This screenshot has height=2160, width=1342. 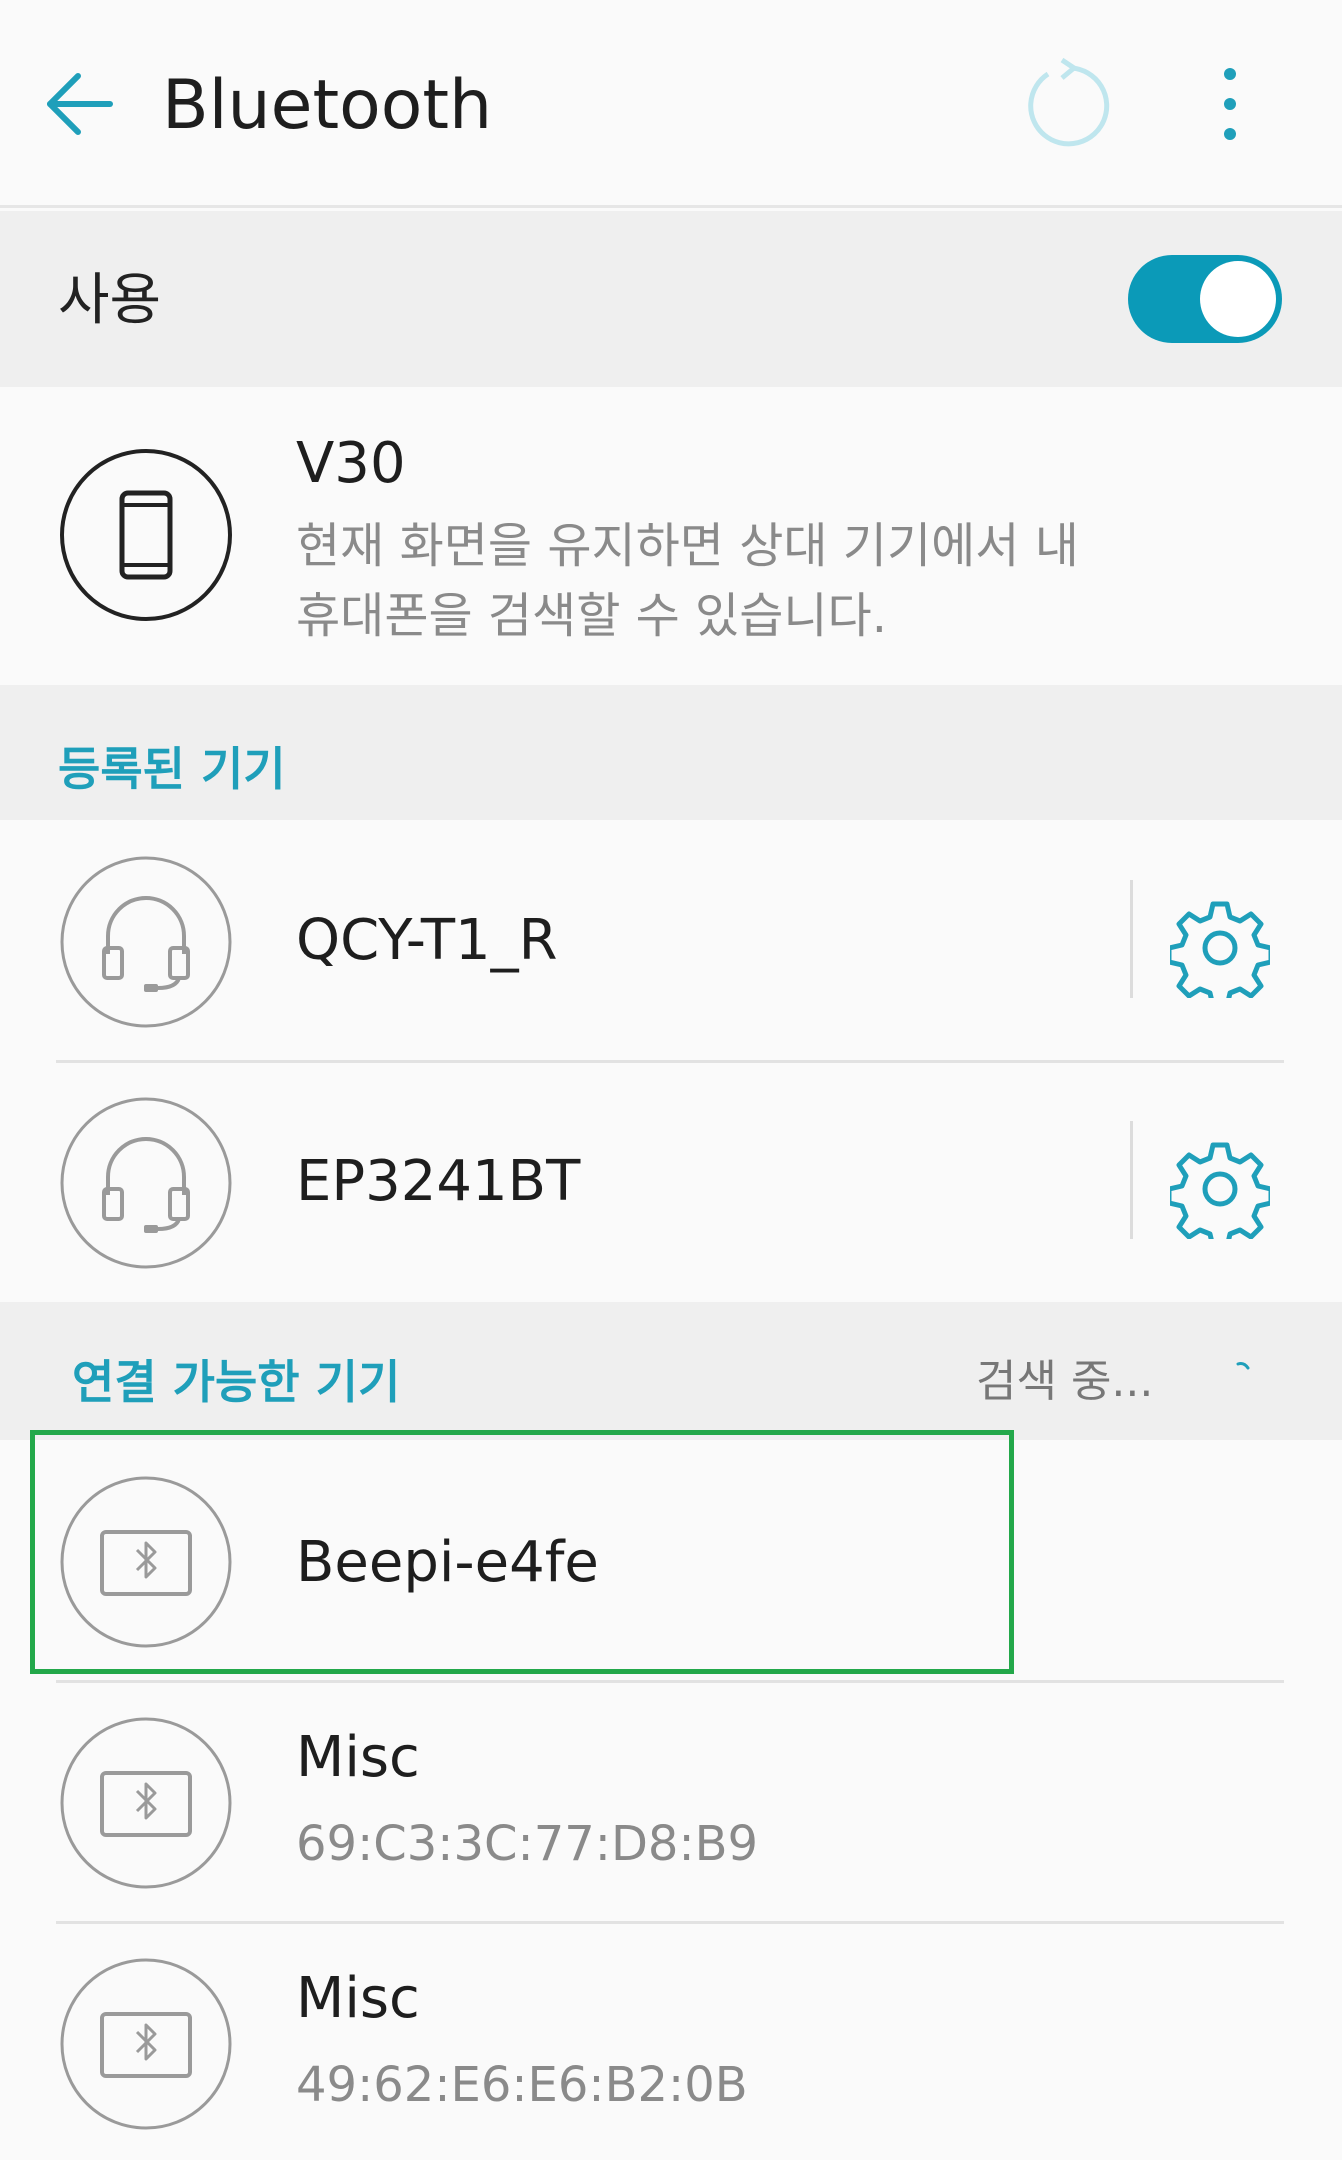 I want to click on paired-device-row: EP3241BT, so click(x=671, y=1182).